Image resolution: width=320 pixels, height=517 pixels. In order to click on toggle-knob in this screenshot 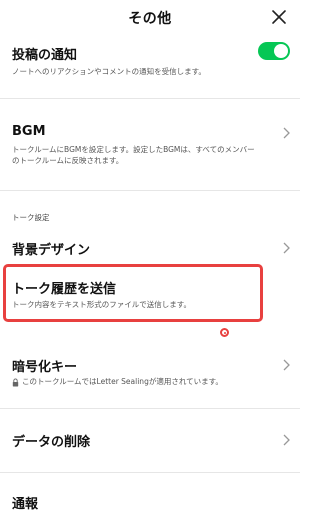, I will do `click(281, 51)`.